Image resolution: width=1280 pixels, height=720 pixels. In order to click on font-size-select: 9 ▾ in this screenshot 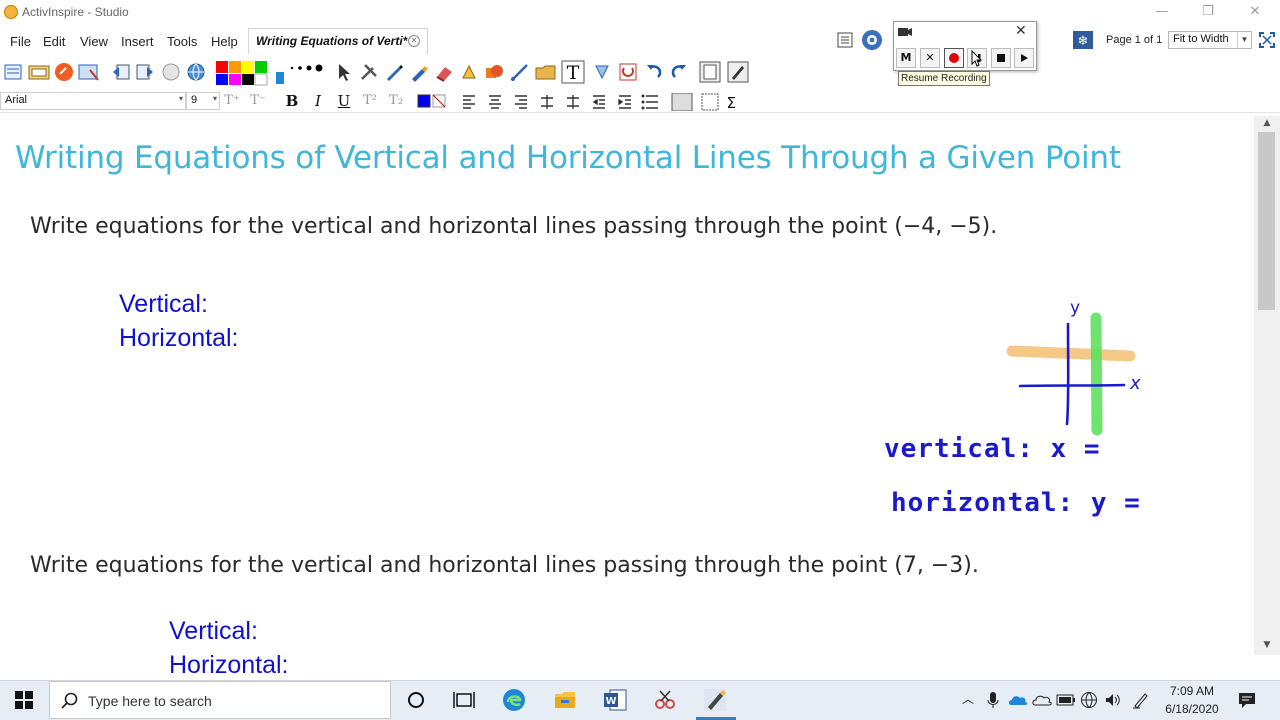, I will do `click(203, 101)`.